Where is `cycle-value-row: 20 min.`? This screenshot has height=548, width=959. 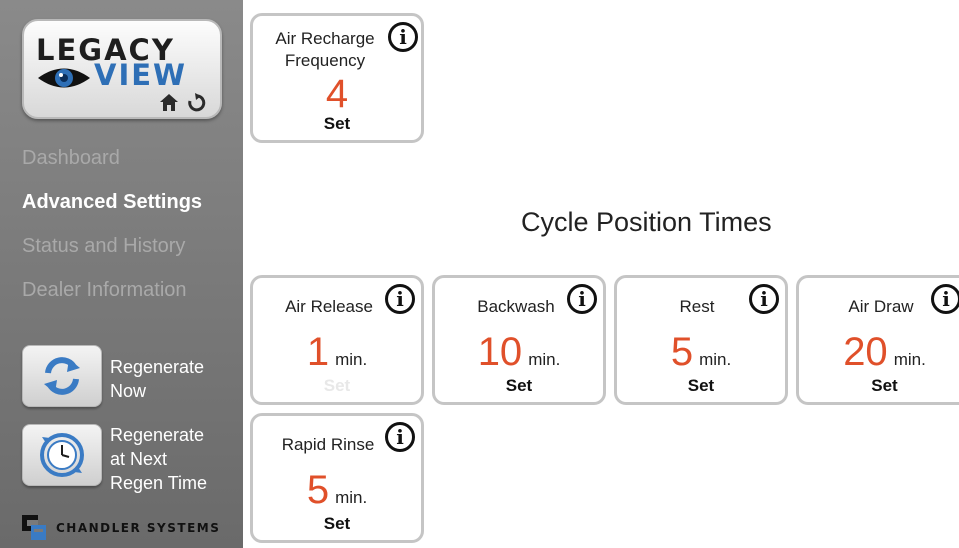 cycle-value-row: 20 min. is located at coordinates (879, 352).